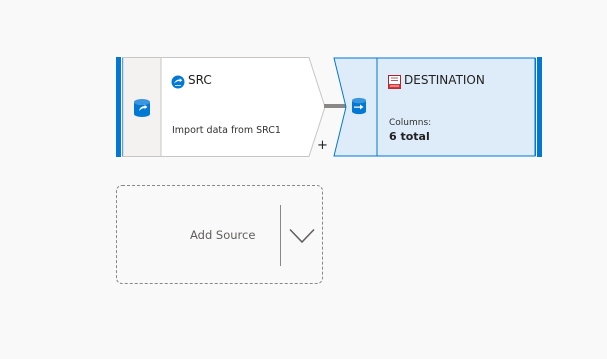 This screenshot has height=359, width=607. What do you see at coordinates (302, 236) in the screenshot?
I see `chevron-down-icon` at bounding box center [302, 236].